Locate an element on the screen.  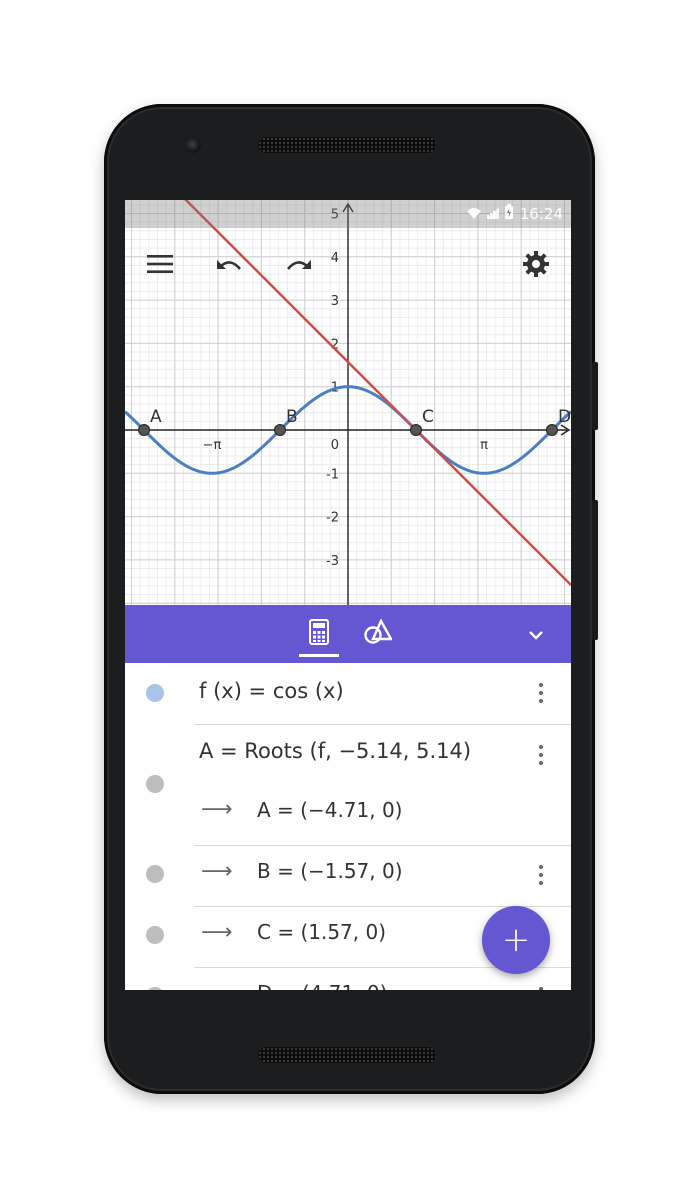
point-label: B is located at coordinates (292, 417).